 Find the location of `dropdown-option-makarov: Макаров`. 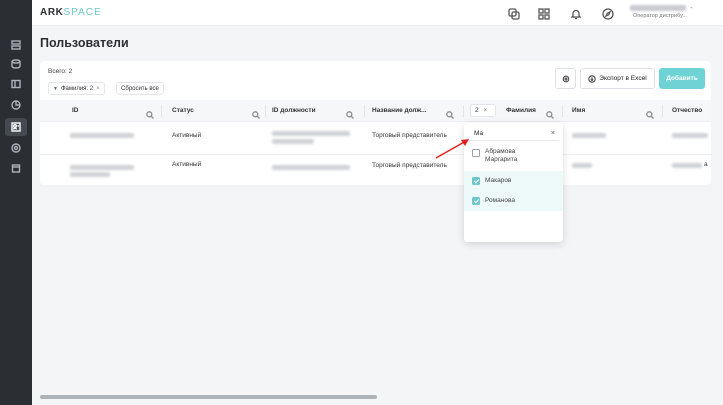

dropdown-option-makarov: Макаров is located at coordinates (513, 181).